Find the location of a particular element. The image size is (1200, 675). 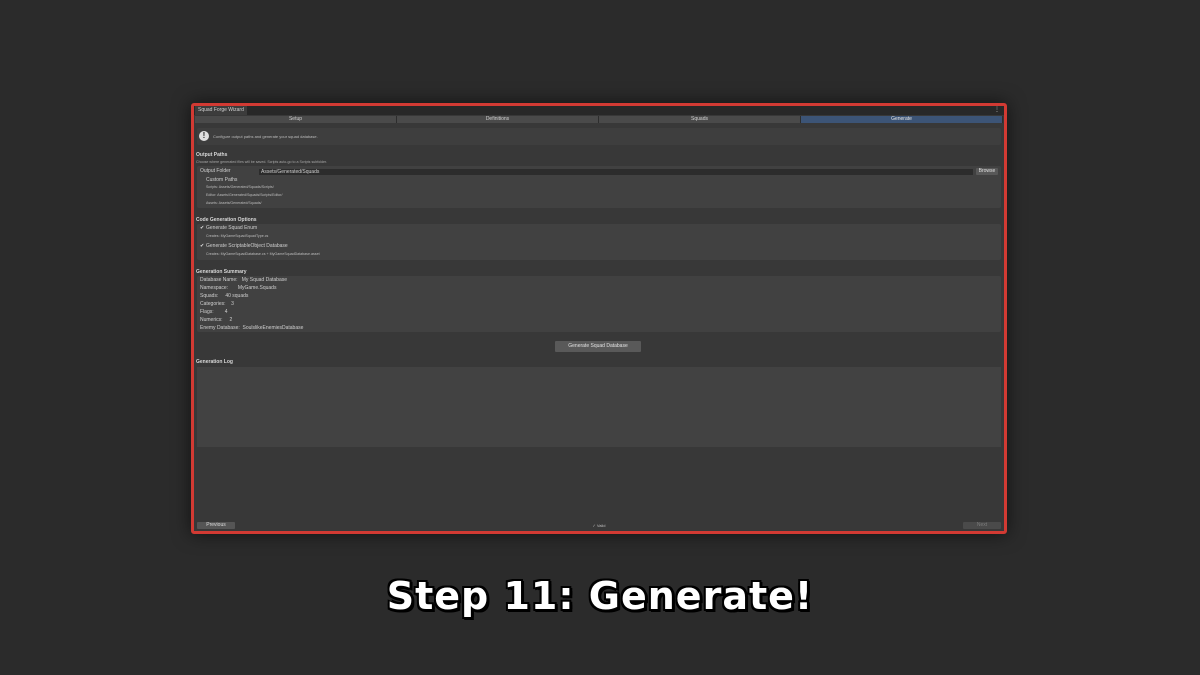

enum-label: Generate Squad Enum is located at coordinates (232, 228).